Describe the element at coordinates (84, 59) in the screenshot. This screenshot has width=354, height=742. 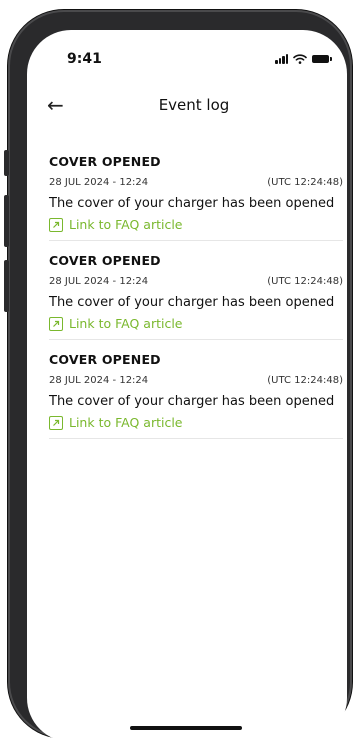
I see `status-time: 9:41` at that location.